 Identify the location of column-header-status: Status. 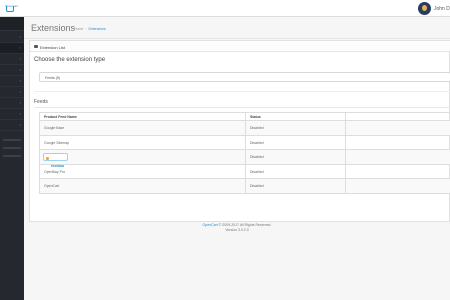
(255, 116).